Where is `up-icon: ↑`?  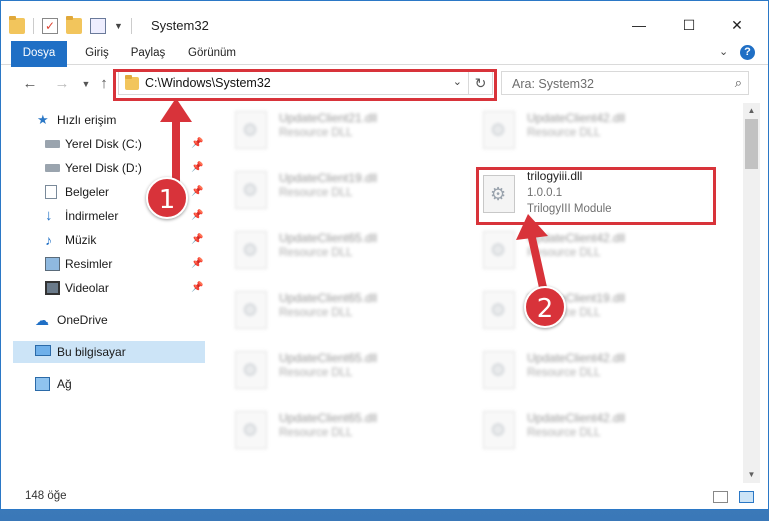 up-icon: ↑ is located at coordinates (104, 83).